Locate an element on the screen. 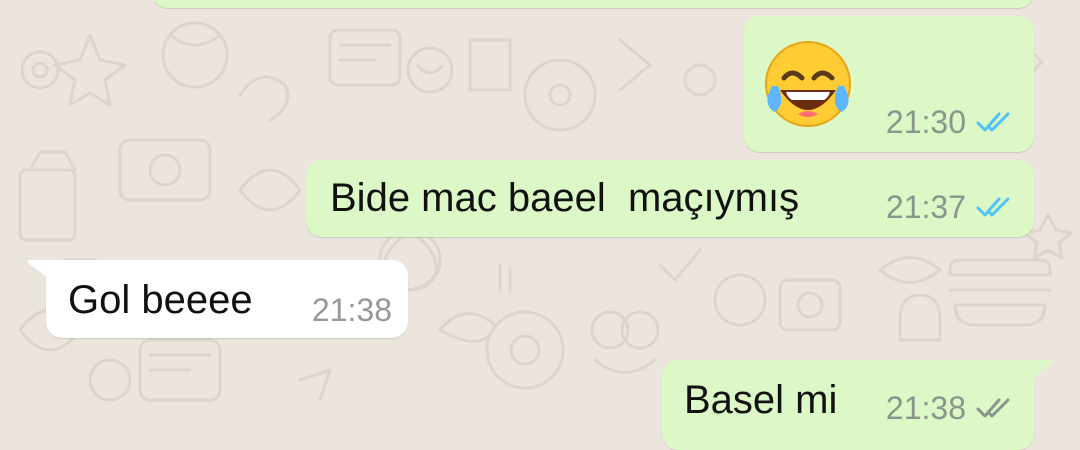  message-time: 21:37 is located at coordinates (925, 207).